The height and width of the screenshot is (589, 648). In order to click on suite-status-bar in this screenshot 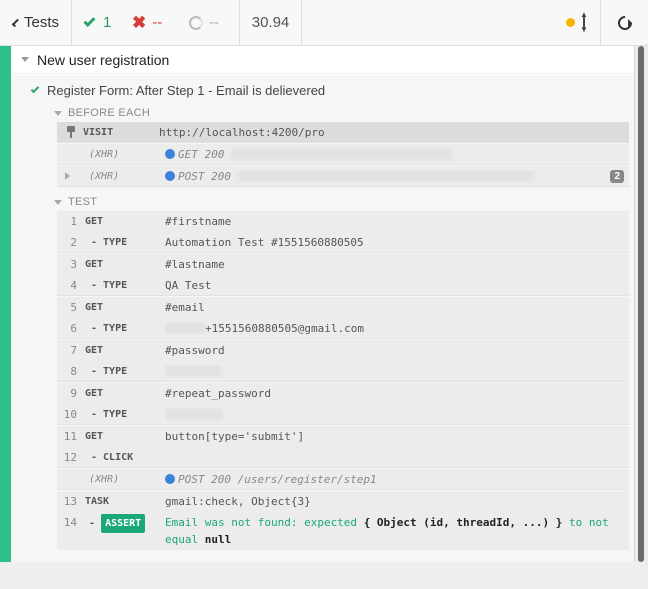, I will do `click(5, 304)`.